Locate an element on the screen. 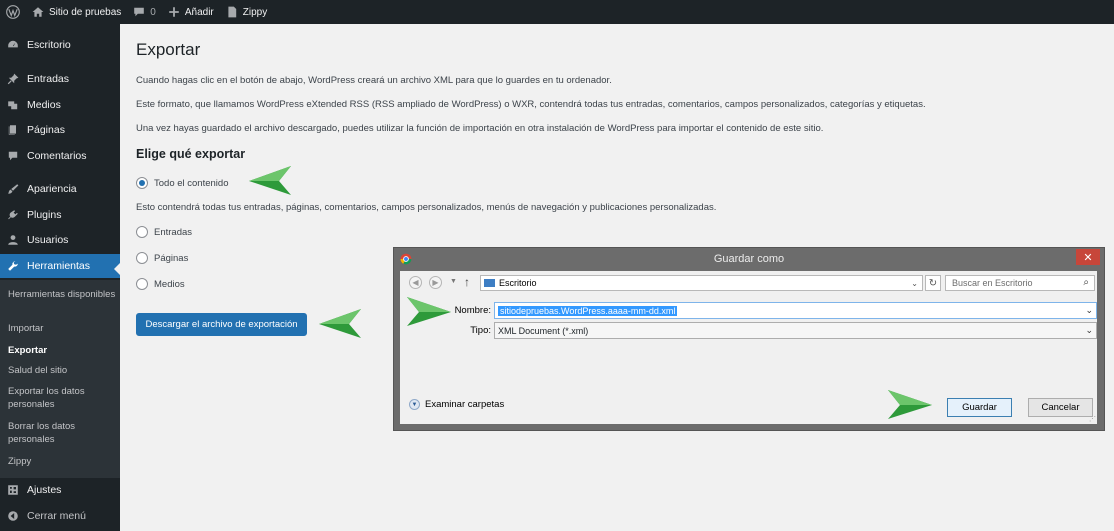 This screenshot has width=1114, height=531. users-icon is located at coordinates (13, 240).